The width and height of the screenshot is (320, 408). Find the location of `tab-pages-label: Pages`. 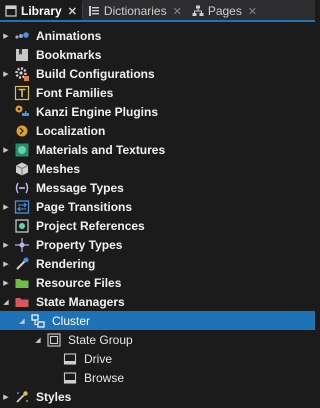

tab-pages-label: Pages is located at coordinates (224, 11).